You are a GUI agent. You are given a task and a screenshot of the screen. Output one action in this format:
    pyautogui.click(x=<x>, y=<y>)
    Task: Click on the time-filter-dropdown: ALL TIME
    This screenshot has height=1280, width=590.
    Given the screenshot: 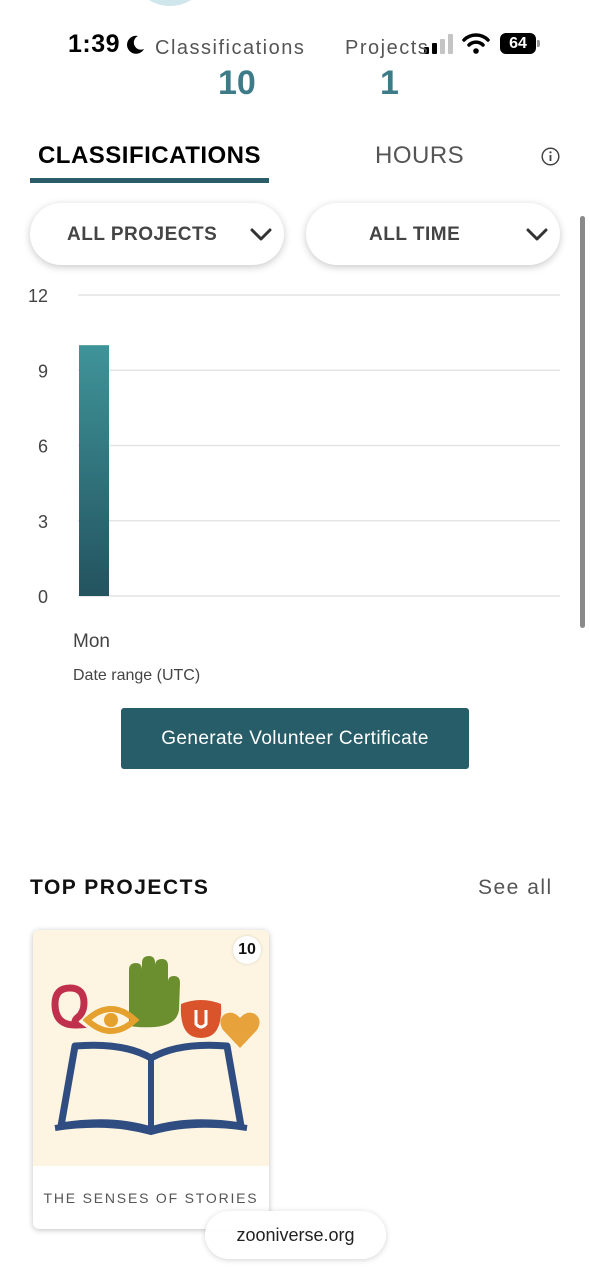 What is the action you would take?
    pyautogui.click(x=433, y=234)
    